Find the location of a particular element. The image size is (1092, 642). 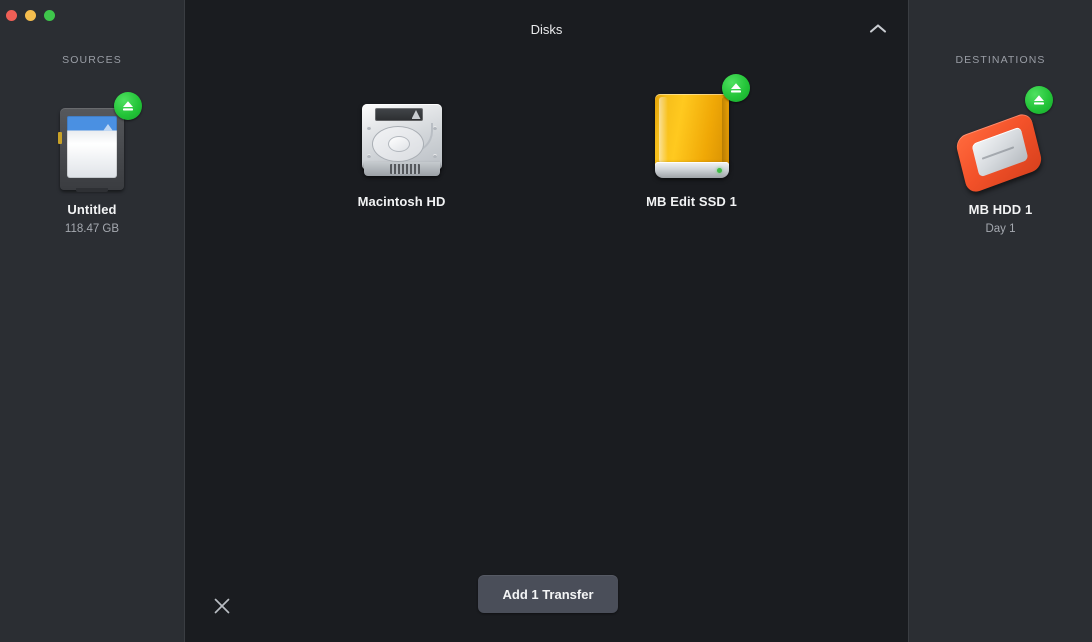

disk-macintosh-hd: Macintosh HD is located at coordinates (402, 143).